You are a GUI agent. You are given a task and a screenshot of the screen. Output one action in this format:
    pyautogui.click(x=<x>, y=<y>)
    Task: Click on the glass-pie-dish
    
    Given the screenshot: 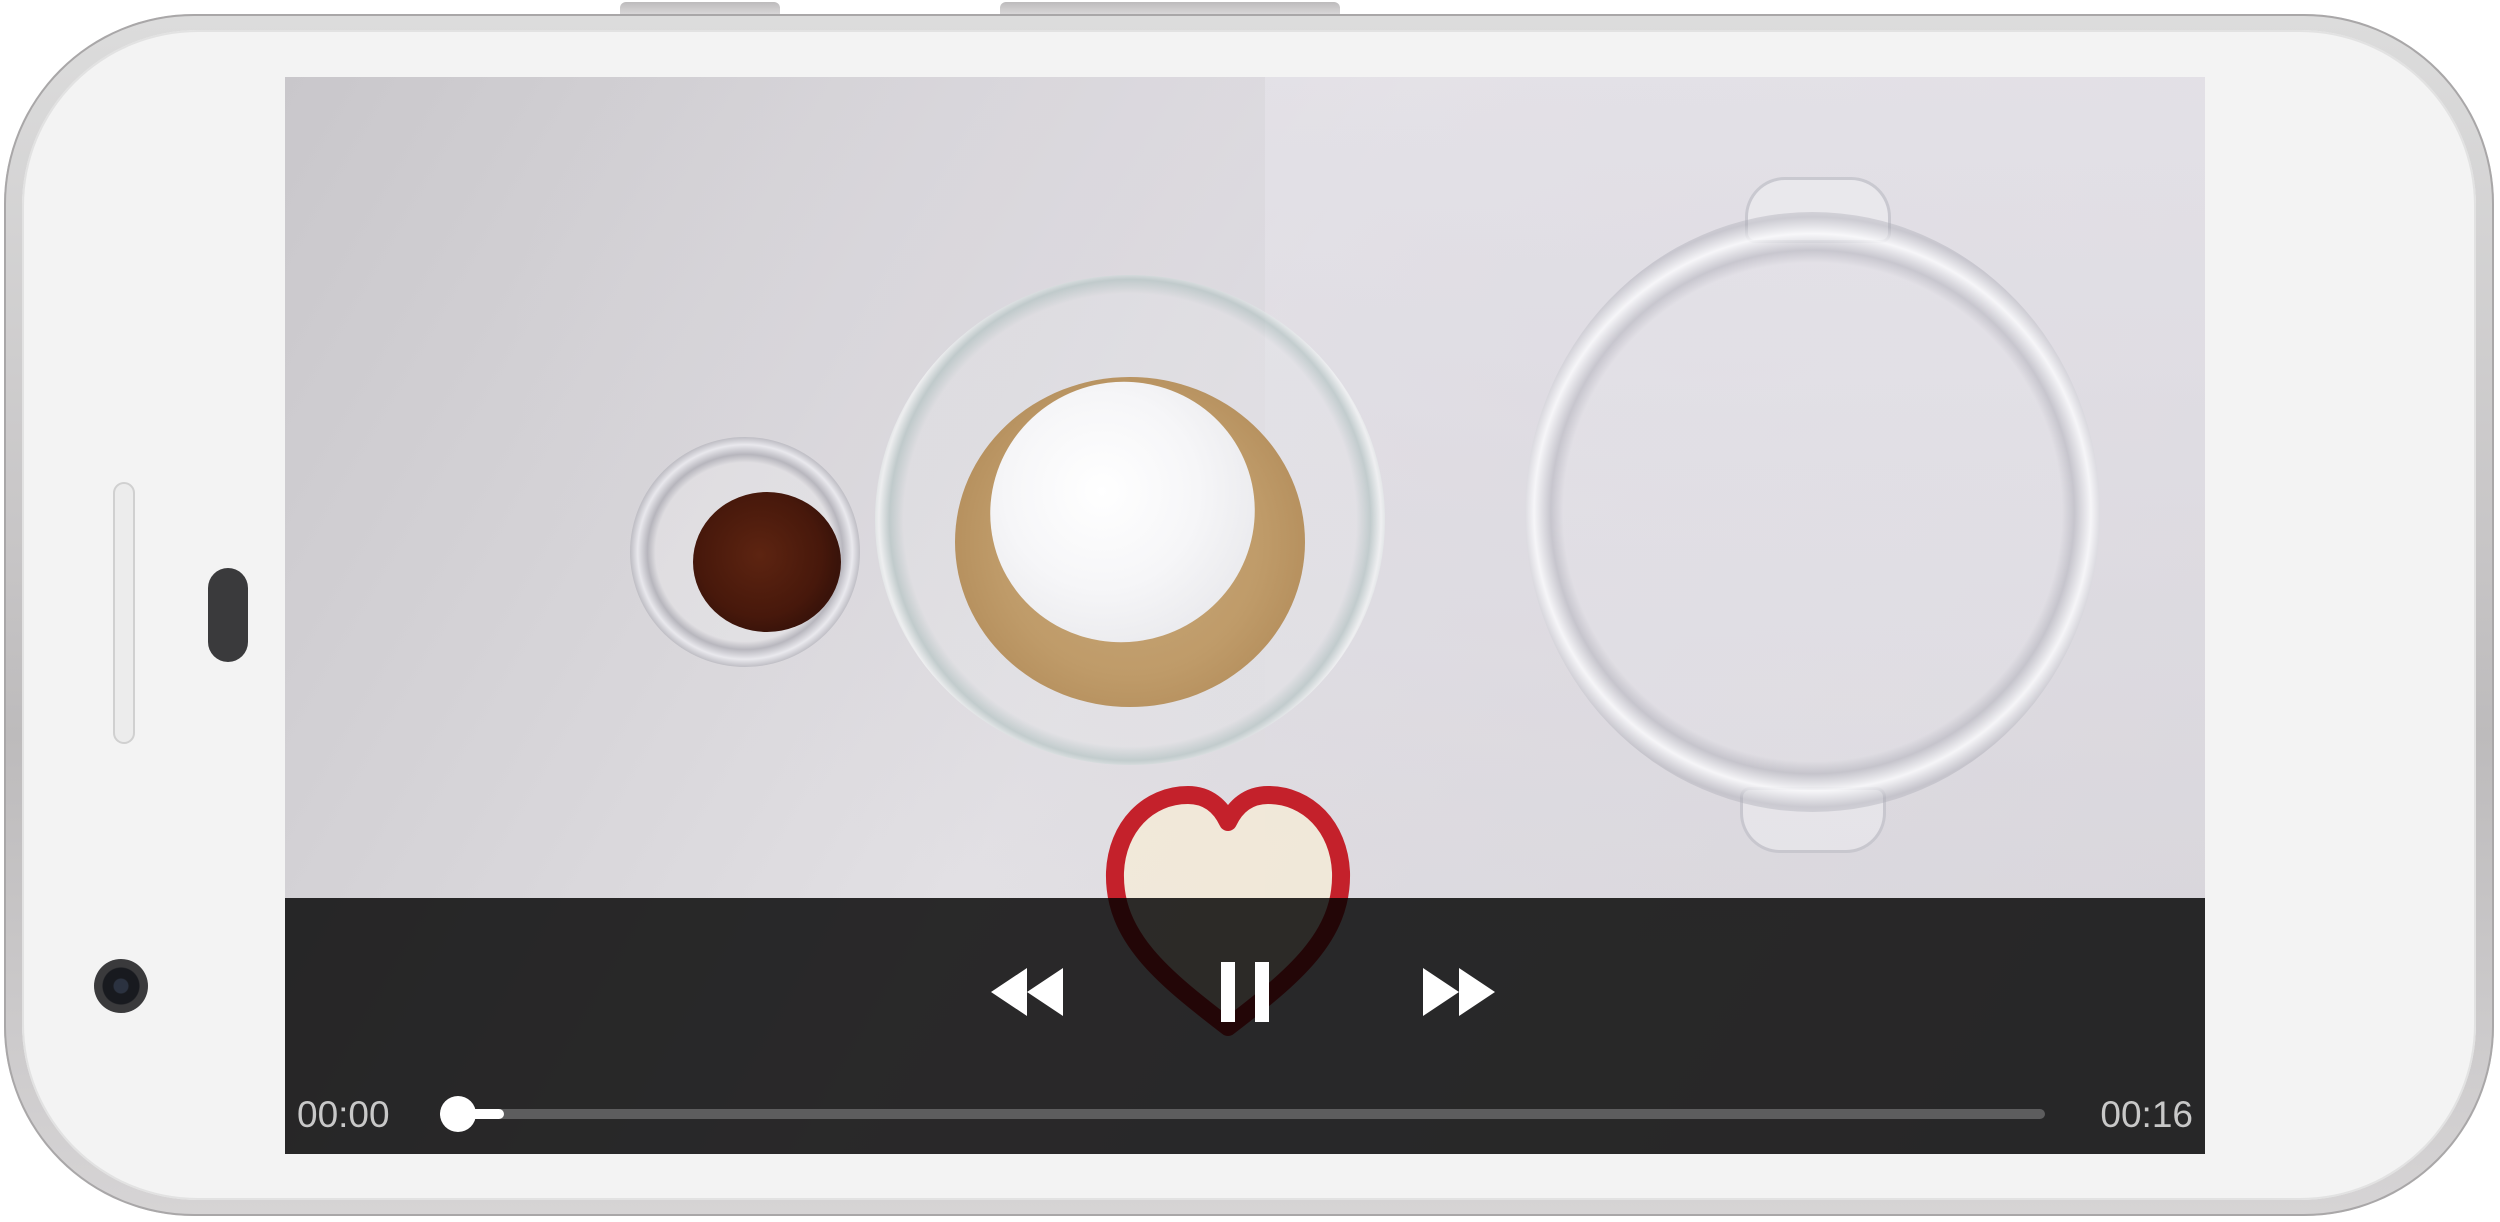 What is the action you would take?
    pyautogui.click(x=1812, y=512)
    